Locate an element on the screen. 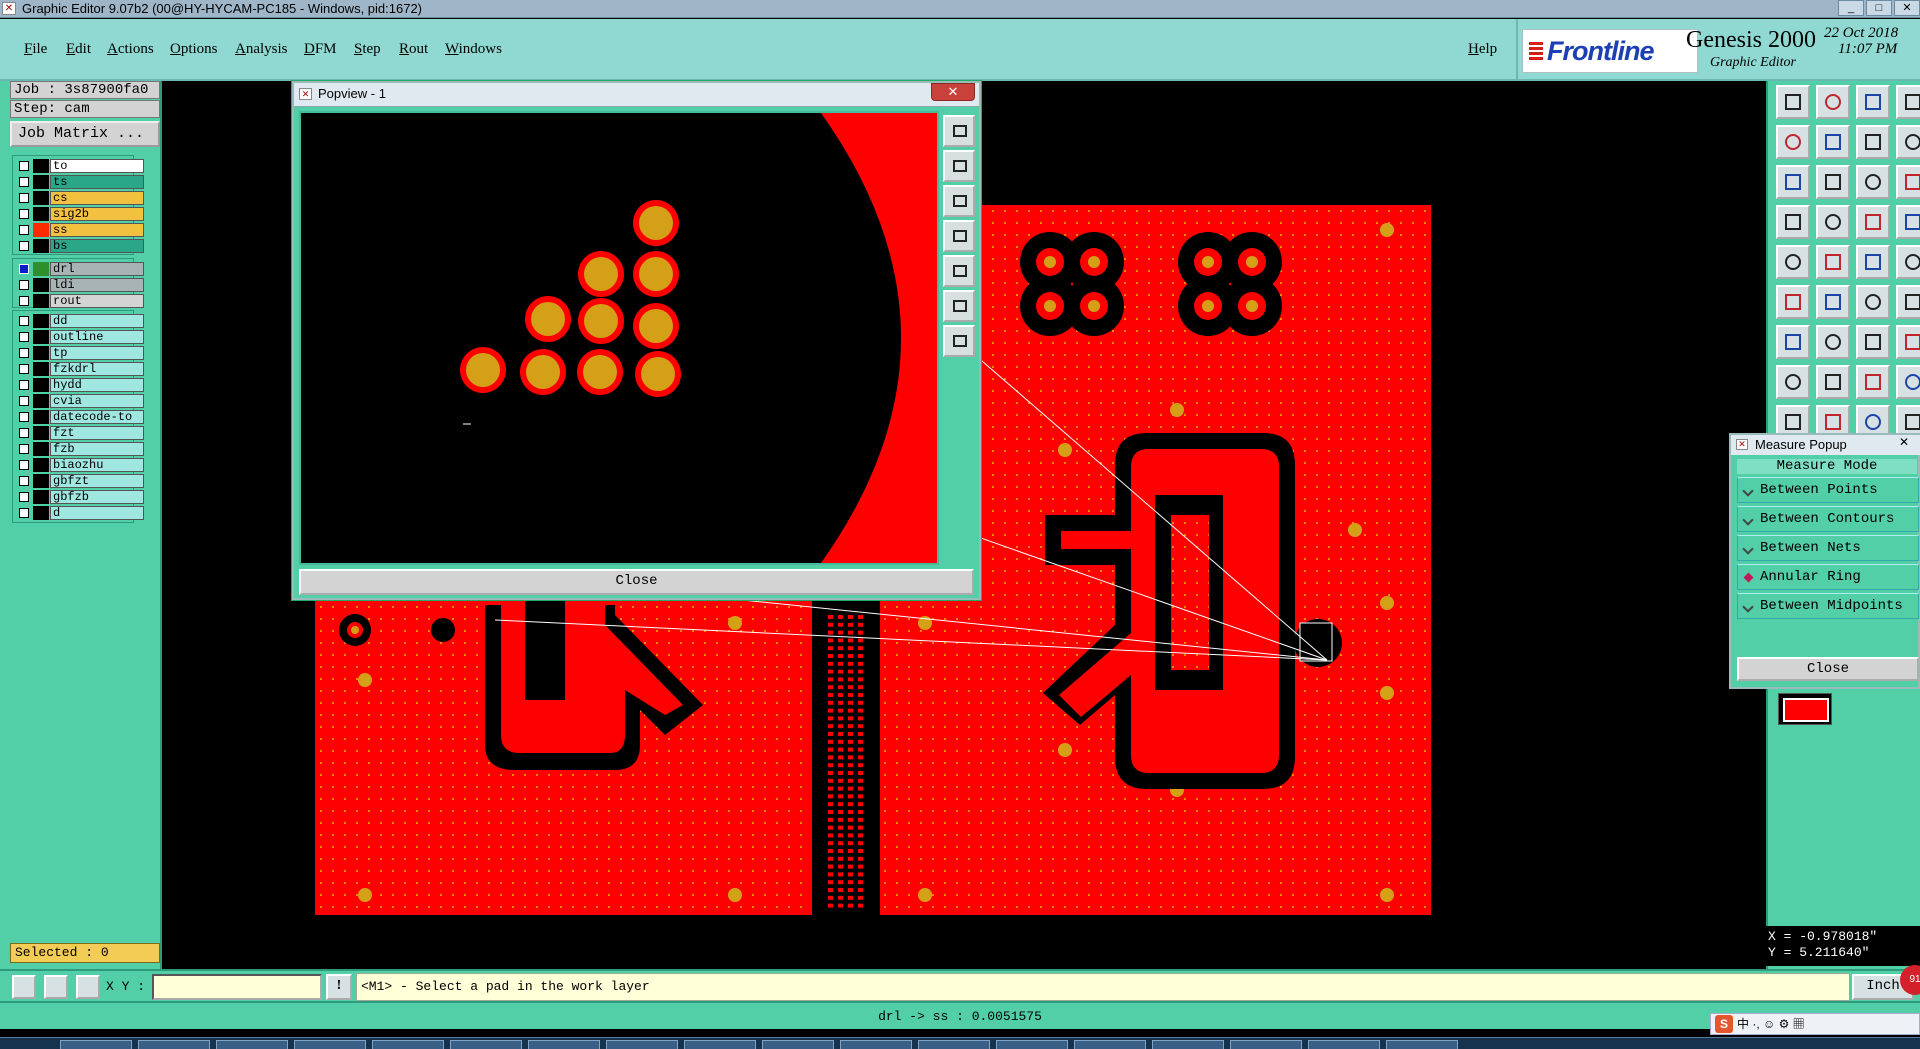  cut-tool-icon is located at coordinates (1833, 302).